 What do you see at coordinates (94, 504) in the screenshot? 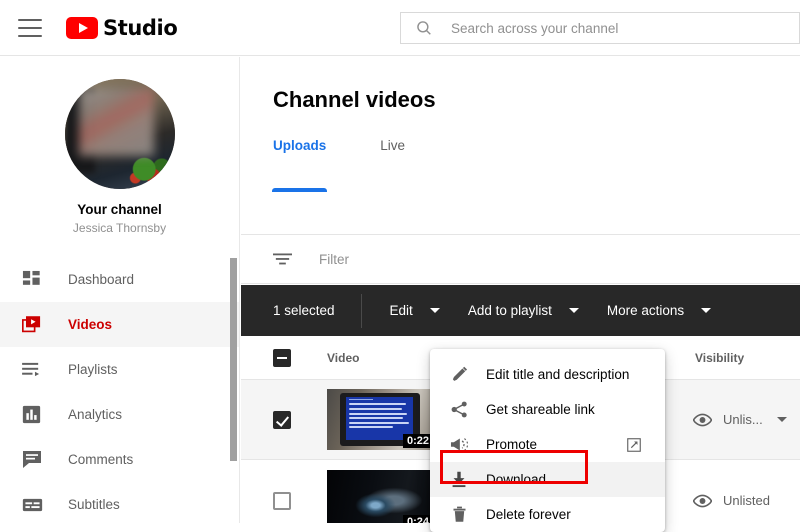
I see `sidebar-item-label: Subtitles` at bounding box center [94, 504].